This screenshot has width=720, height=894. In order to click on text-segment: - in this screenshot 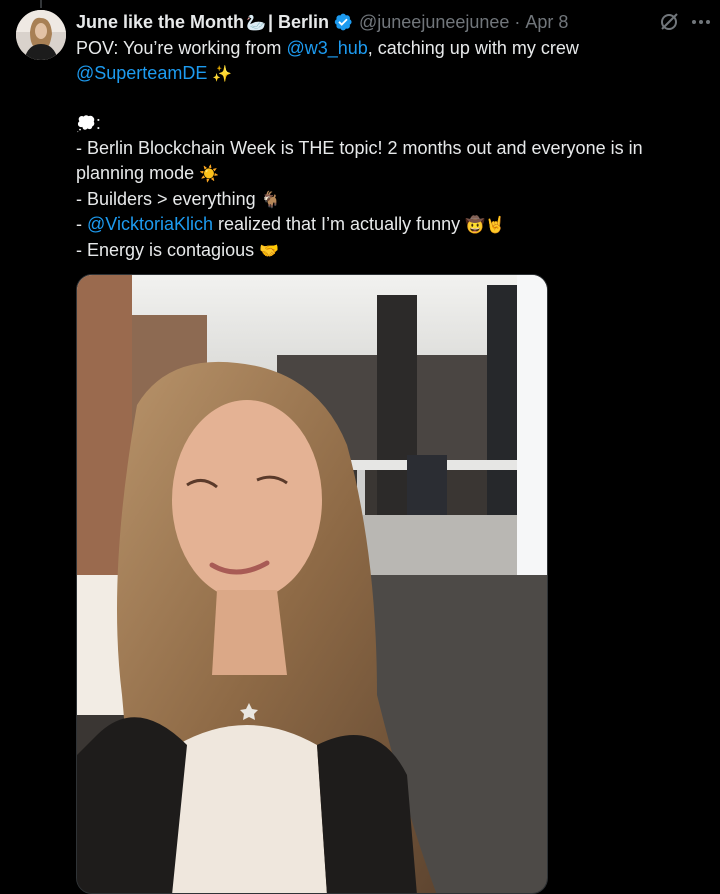, I will do `click(81, 224)`.